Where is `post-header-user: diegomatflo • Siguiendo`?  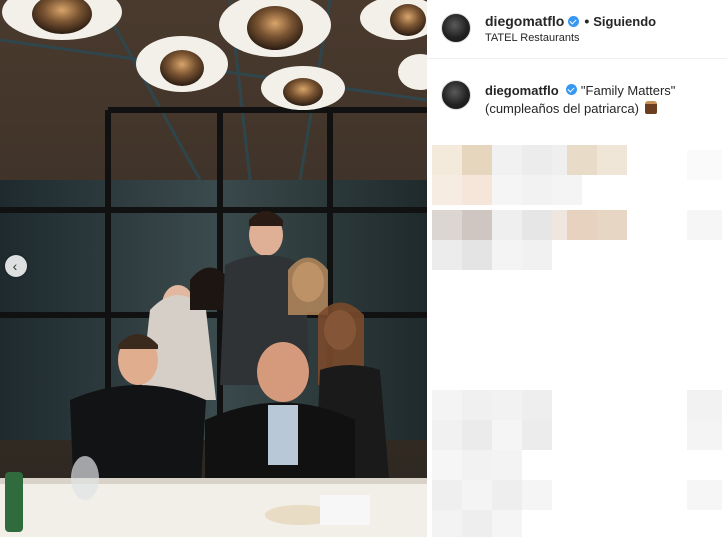 post-header-user: diegomatflo • Siguiendo is located at coordinates (570, 21).